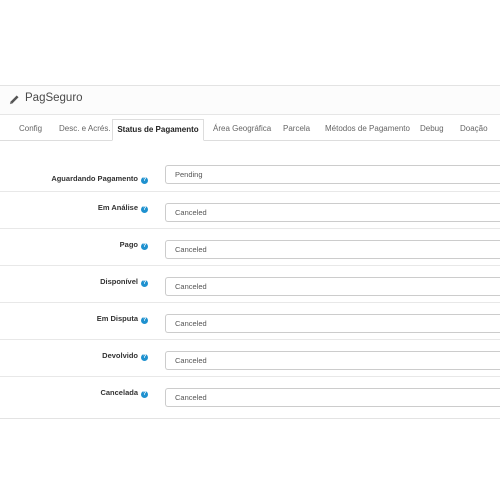  Describe the element at coordinates (158, 130) in the screenshot. I see `tab-status-de-pagamento: Status de Pagamento` at that location.